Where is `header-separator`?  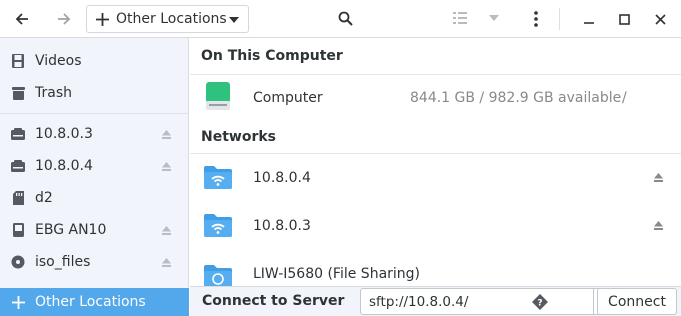 header-separator is located at coordinates (559, 19).